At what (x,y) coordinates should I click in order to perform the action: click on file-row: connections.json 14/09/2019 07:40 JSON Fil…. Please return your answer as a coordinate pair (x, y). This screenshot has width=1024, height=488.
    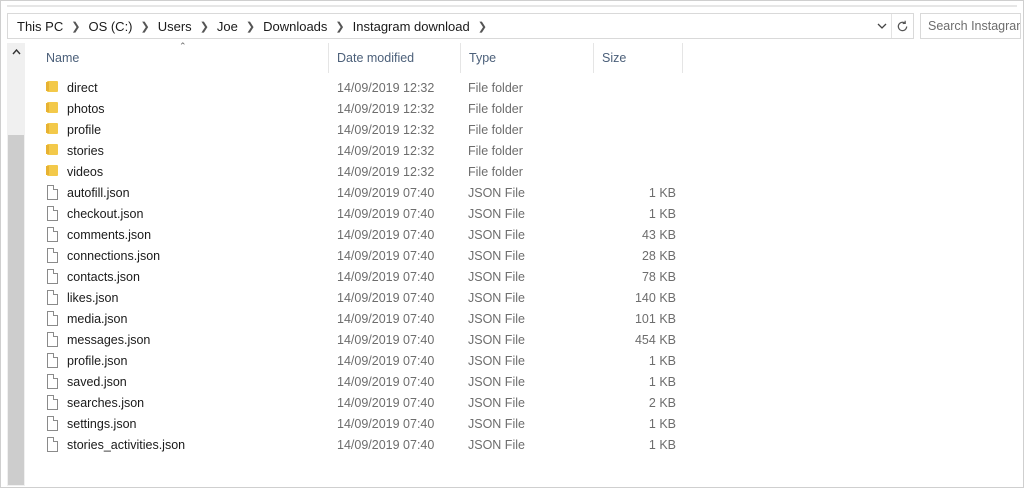
    Looking at the image, I should click on (357, 255).